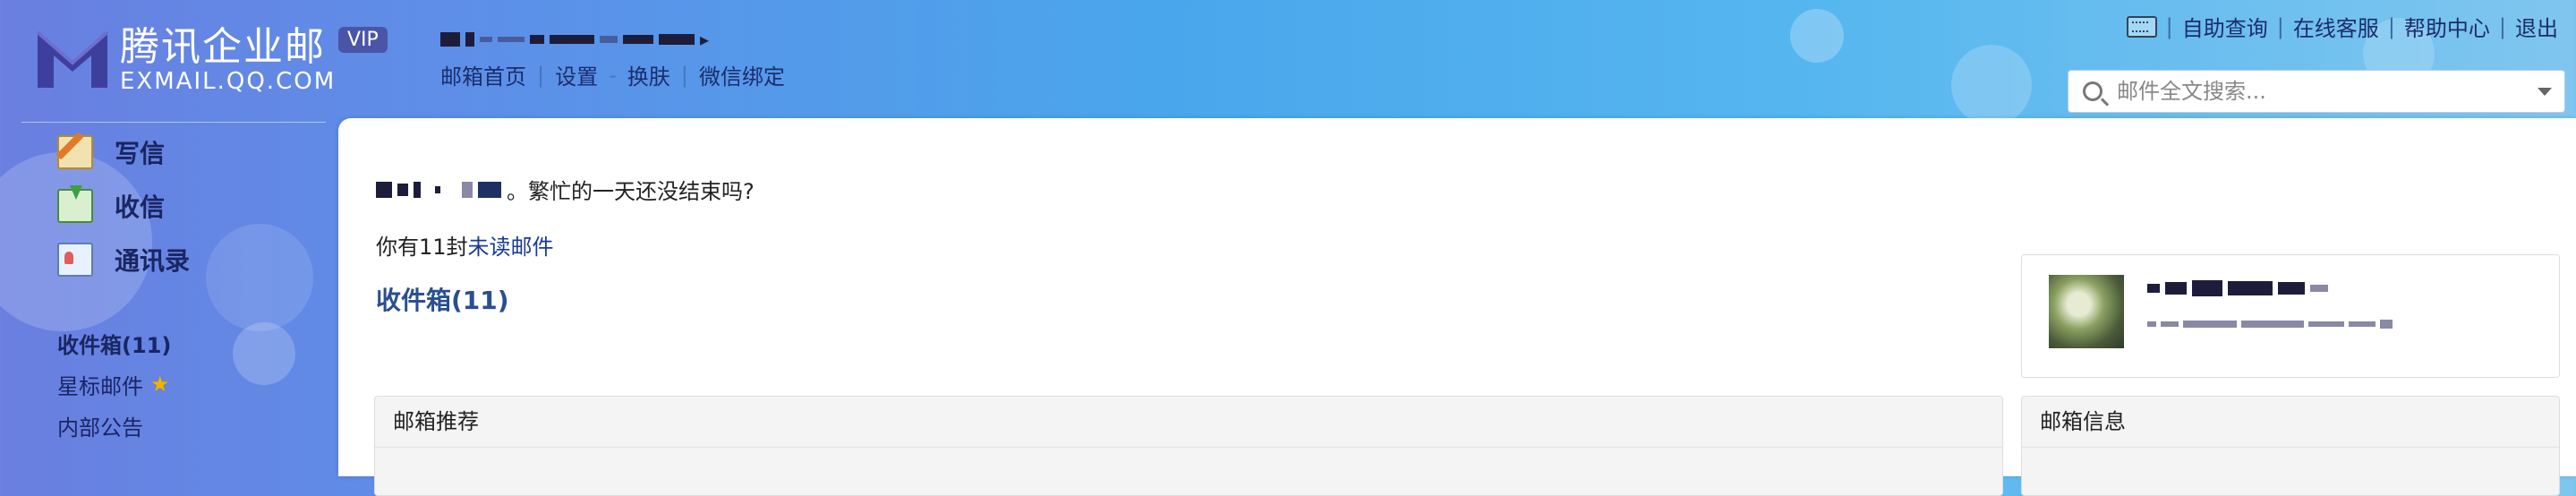 This screenshot has height=496, width=2576. I want to click on greeting: 。繁忙的一天还没结束吗?, so click(565, 189).